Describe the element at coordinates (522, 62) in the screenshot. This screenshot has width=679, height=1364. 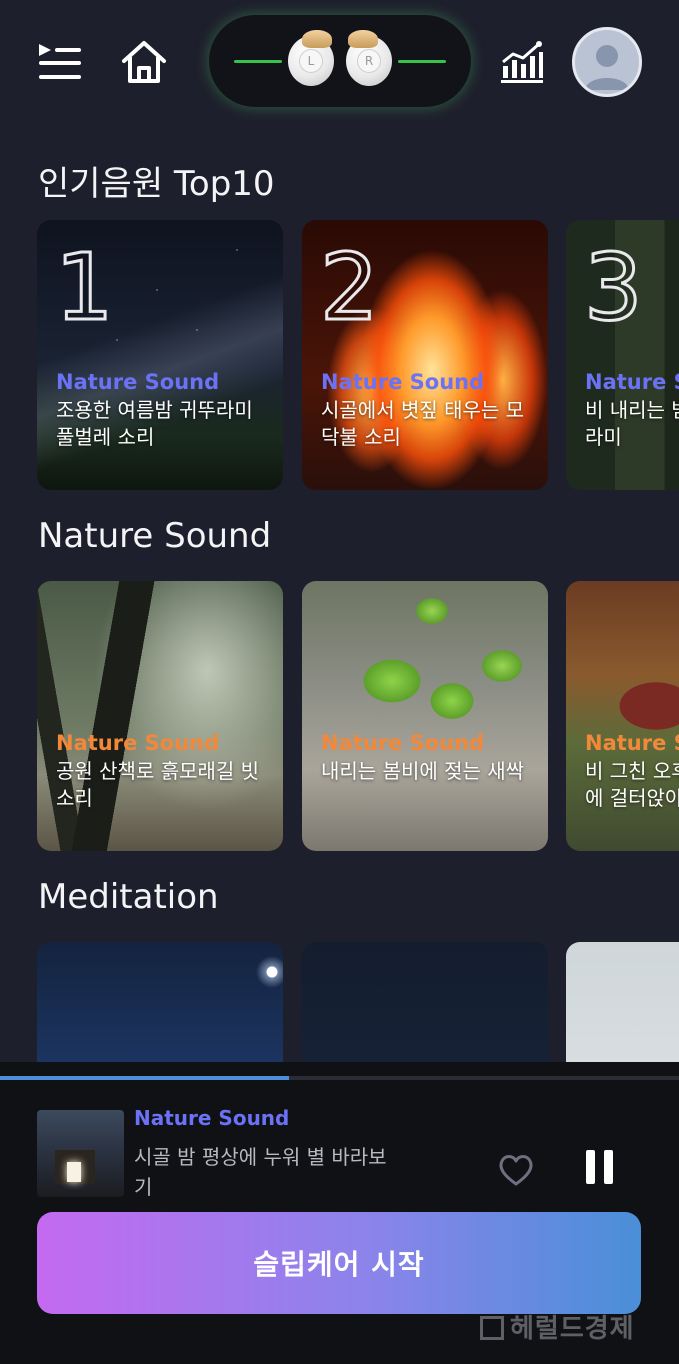
I see `stats-icon` at that location.